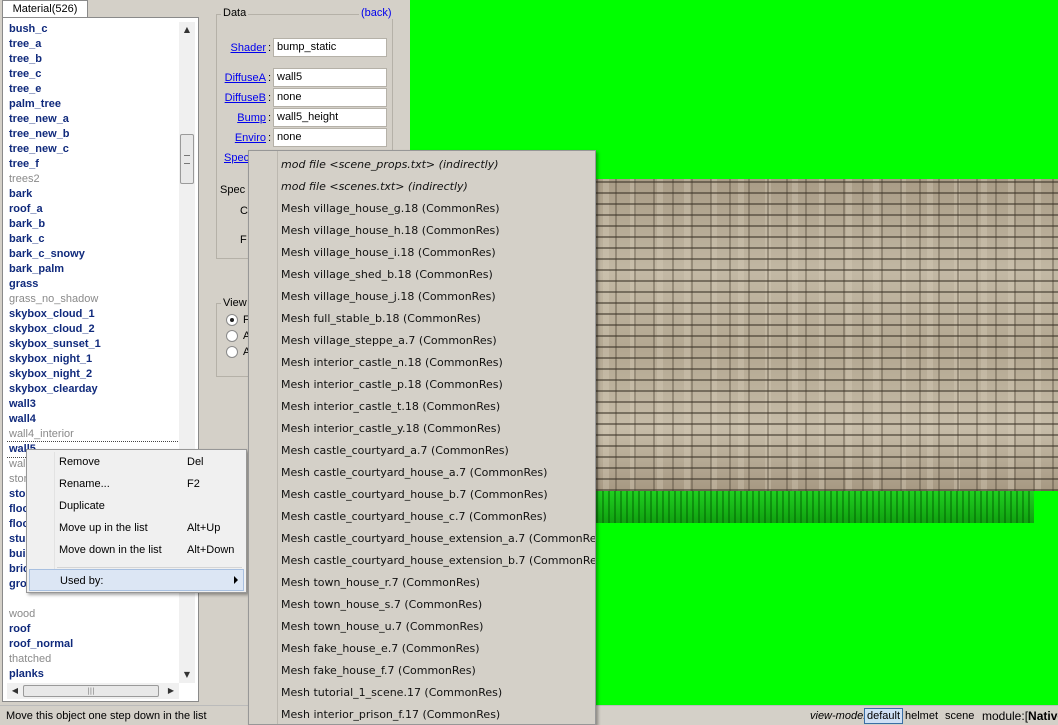 Image resolution: width=1058 pixels, height=725 pixels. I want to click on tab-material: Material(526), so click(45, 9).